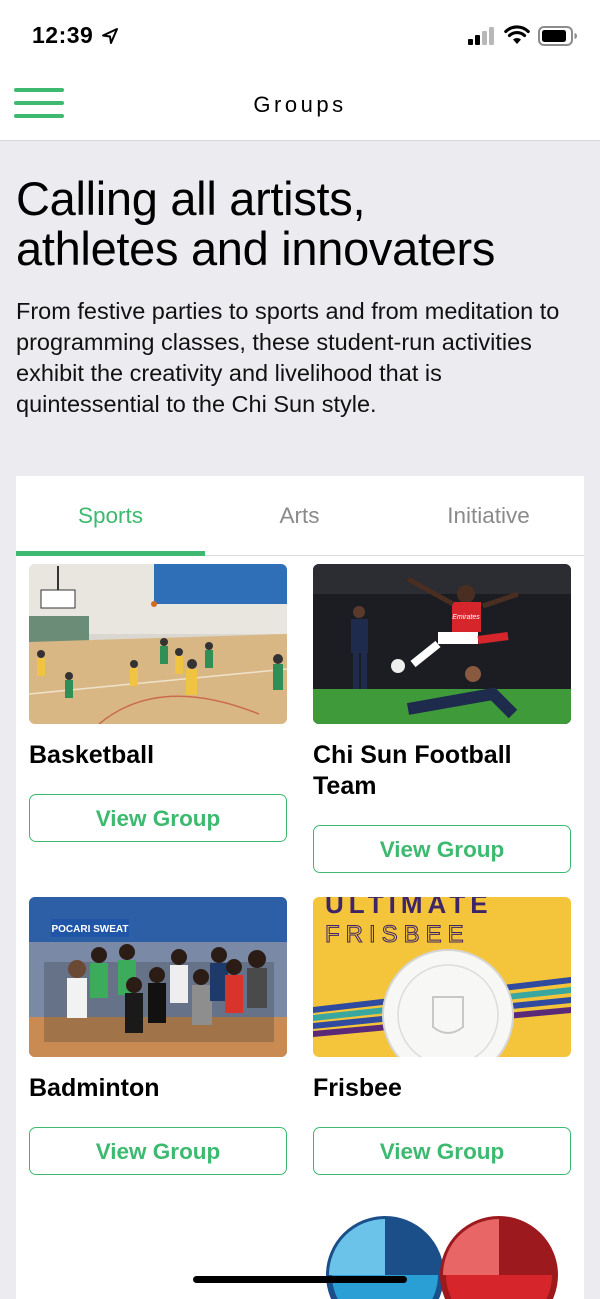 This screenshot has height=1299, width=600. I want to click on page-title: Groups, so click(300, 104).